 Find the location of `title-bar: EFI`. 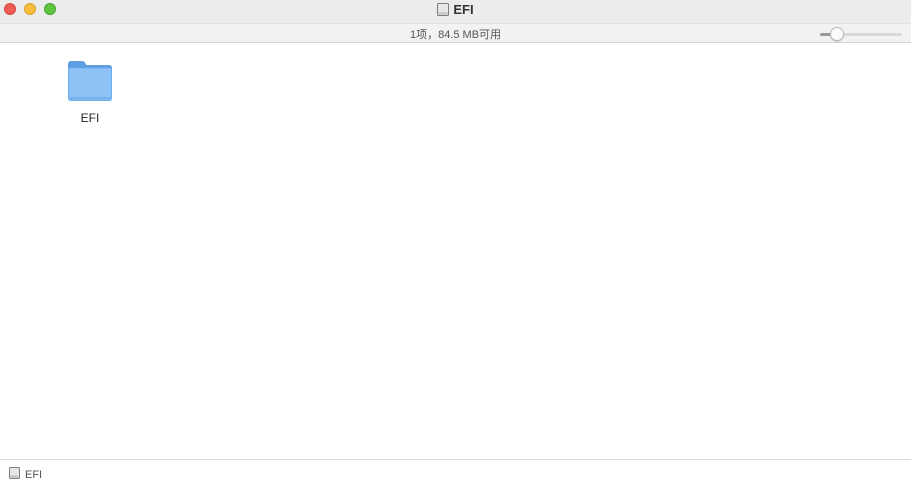

title-bar: EFI is located at coordinates (455, 11).